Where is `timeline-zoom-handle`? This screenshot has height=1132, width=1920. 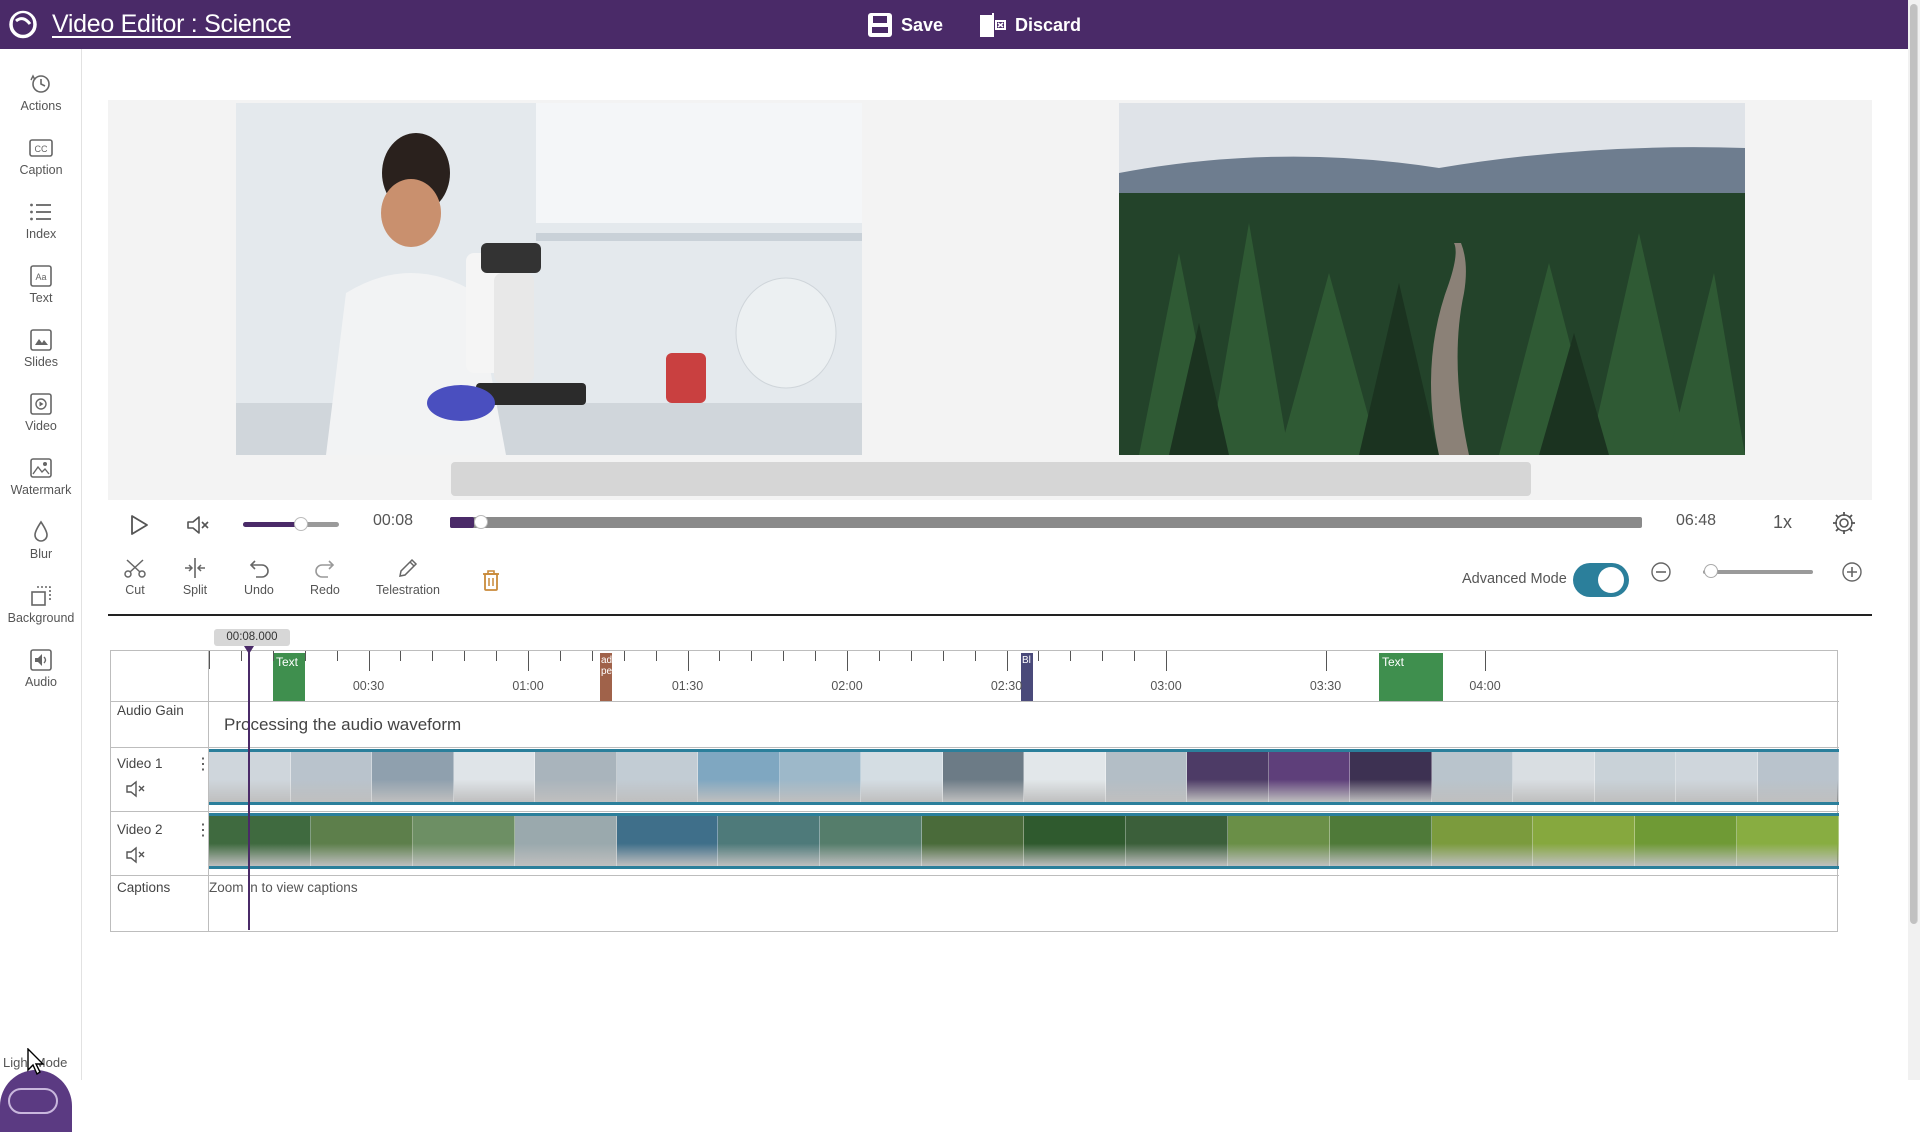 timeline-zoom-handle is located at coordinates (1711, 571).